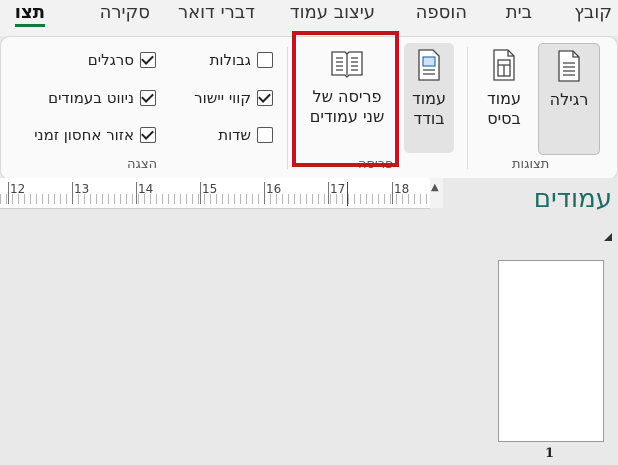  What do you see at coordinates (146, 189) in the screenshot?
I see `ruler-number: 14` at bounding box center [146, 189].